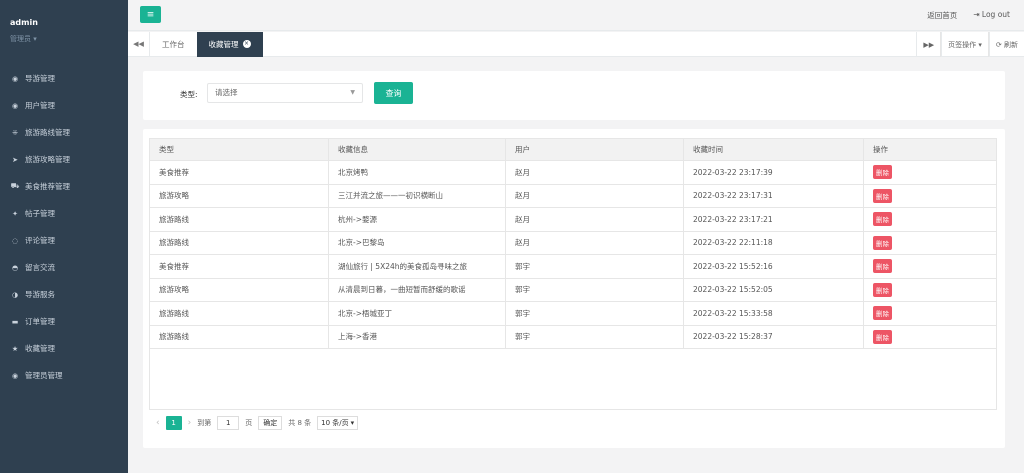 The width and height of the screenshot is (1024, 473). What do you see at coordinates (976, 14) in the screenshot?
I see `logout-icon: ⇥` at bounding box center [976, 14].